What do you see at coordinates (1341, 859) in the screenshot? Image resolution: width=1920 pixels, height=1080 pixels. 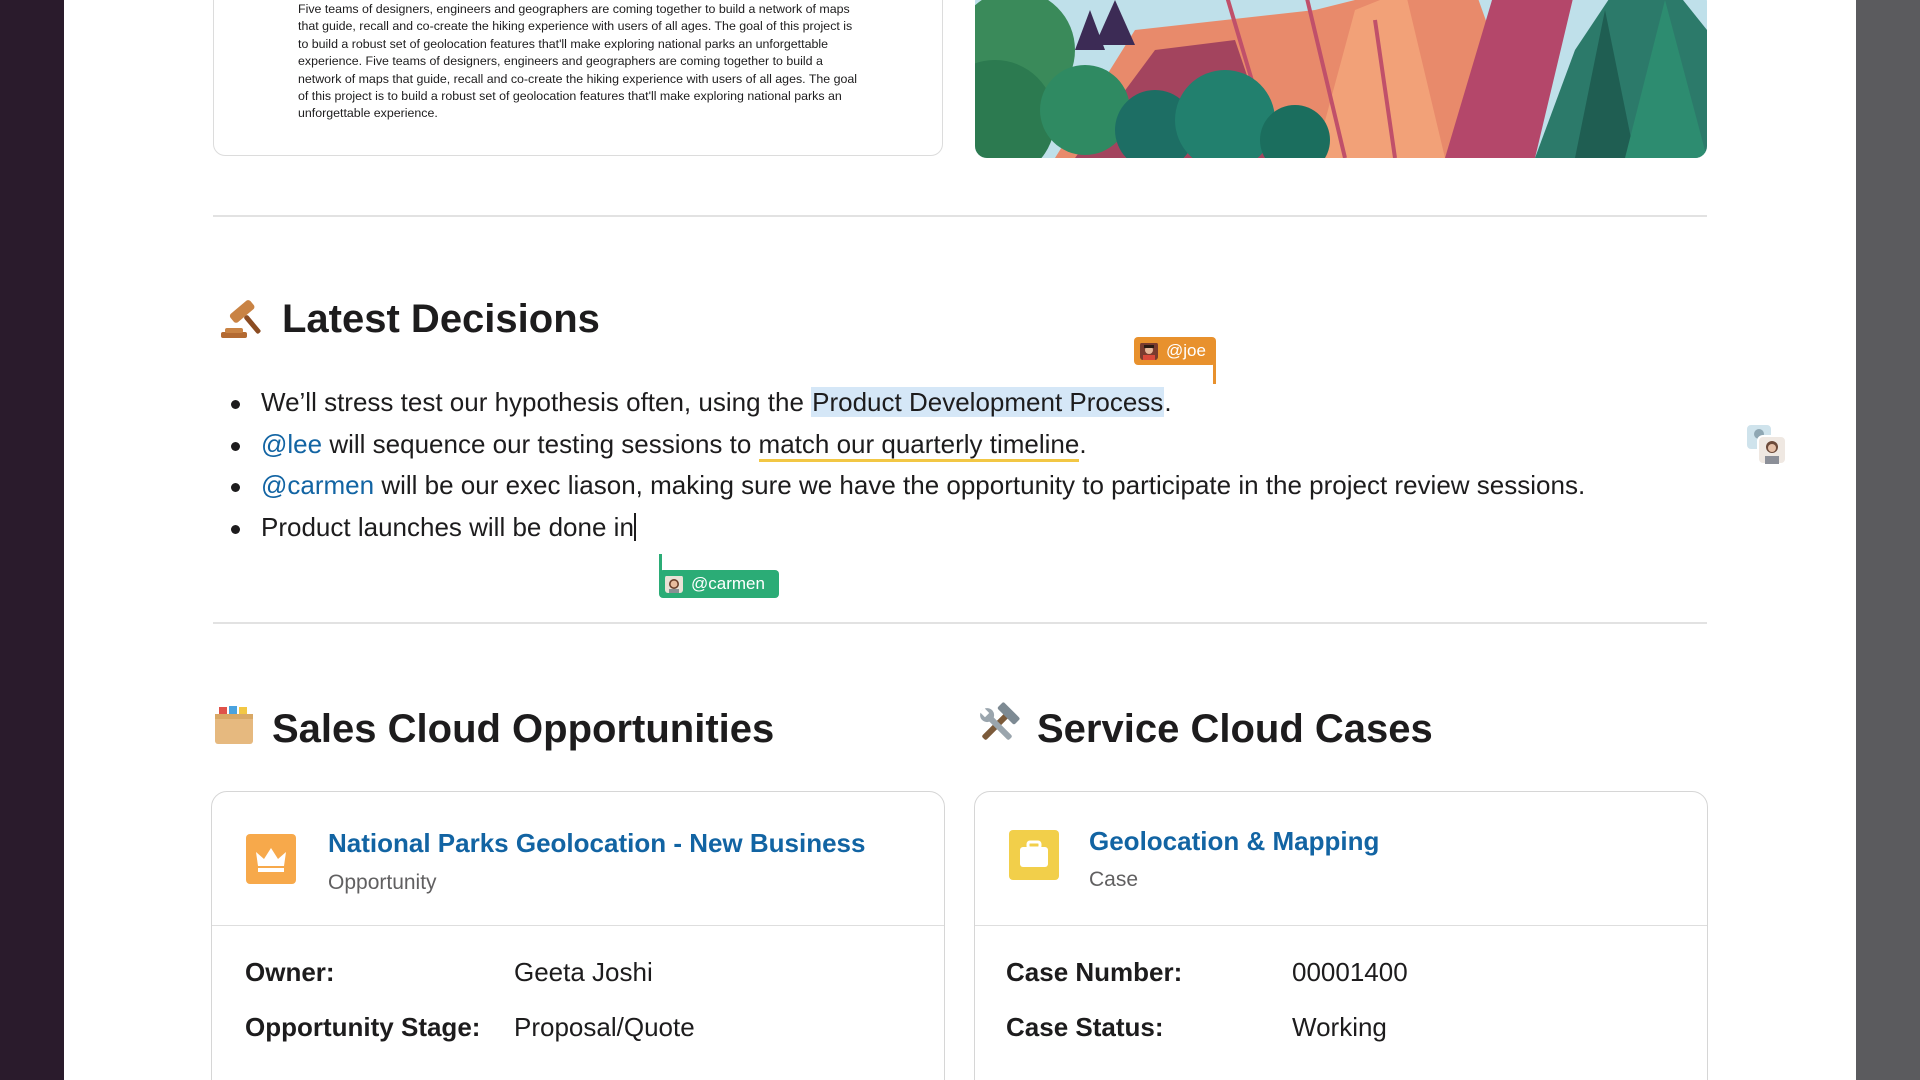 I see `case-card-header: Geolocation & Mapping Case` at bounding box center [1341, 859].